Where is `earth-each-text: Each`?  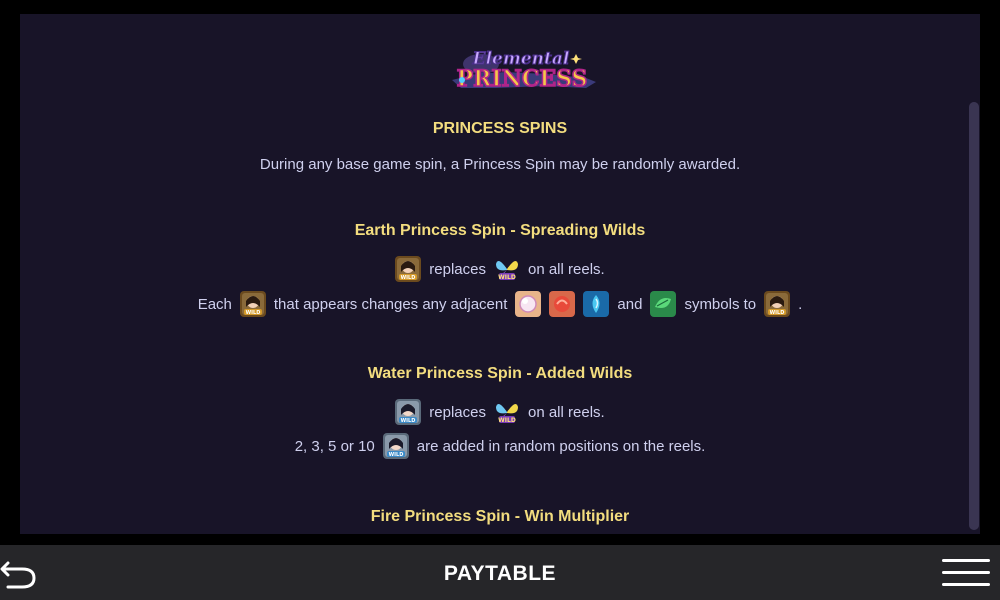 earth-each-text: Each is located at coordinates (214, 304).